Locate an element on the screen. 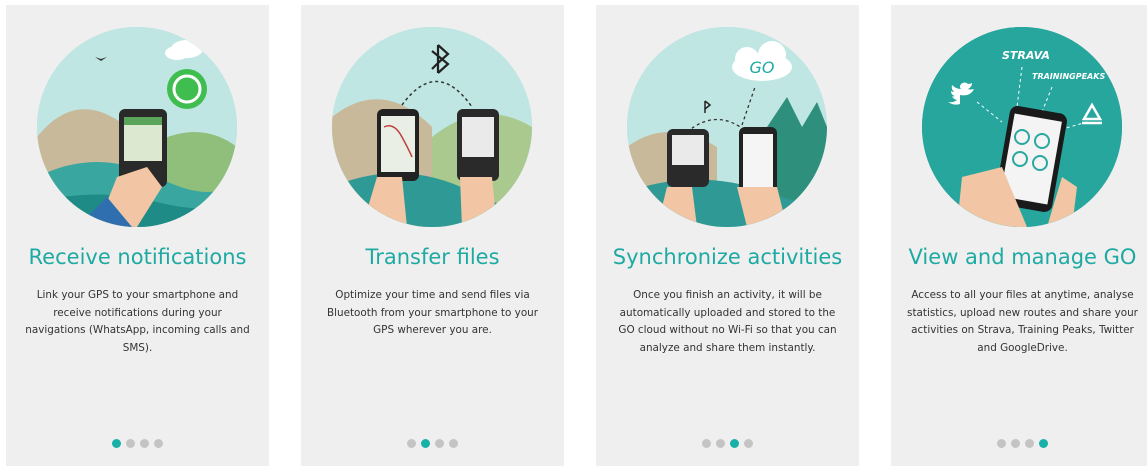 The height and width of the screenshot is (468, 1147). manage-illustration: STRAVA TRAININGPEAKS is located at coordinates (1022, 127).